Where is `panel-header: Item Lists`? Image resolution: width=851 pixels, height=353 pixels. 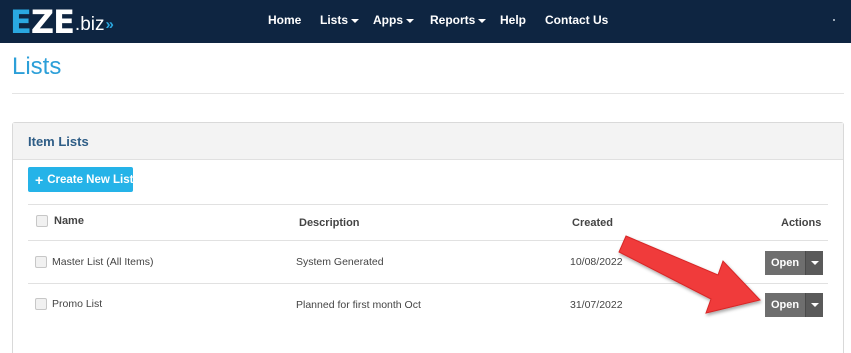
panel-header: Item Lists is located at coordinates (428, 141).